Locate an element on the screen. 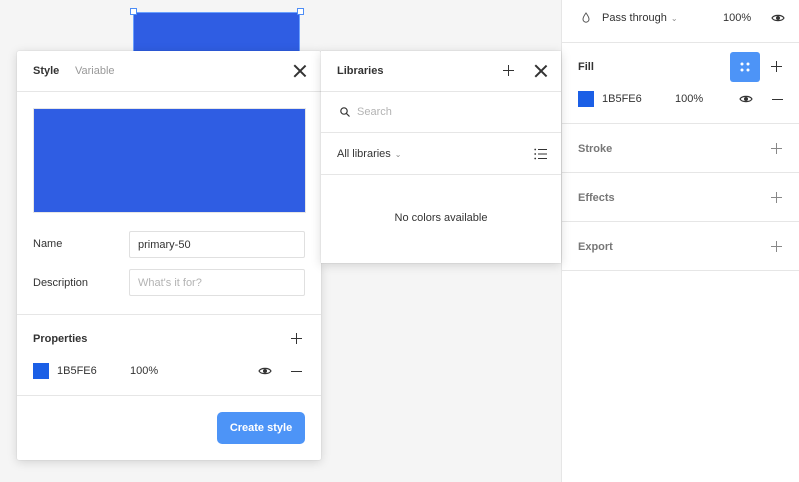 The image size is (799, 482). layer-opacity: 100% is located at coordinates (737, 18).